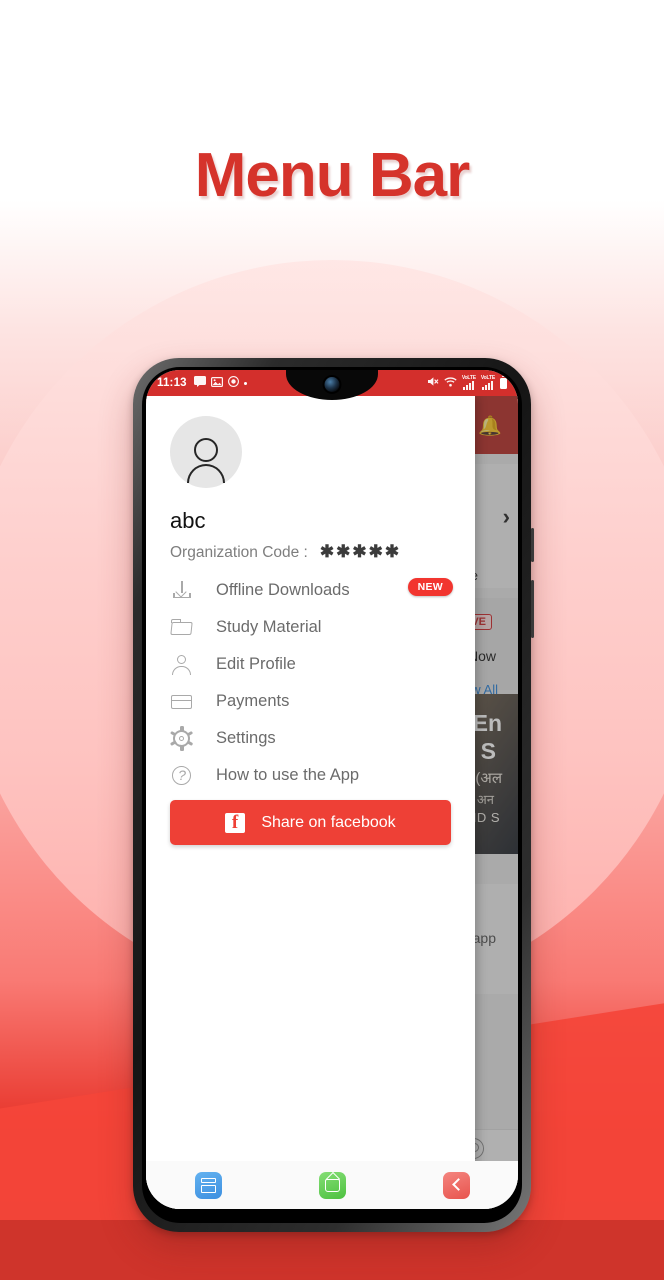 The image size is (664, 1280). I want to click on sidebar-item-study-material: Study Material, so click(310, 627).